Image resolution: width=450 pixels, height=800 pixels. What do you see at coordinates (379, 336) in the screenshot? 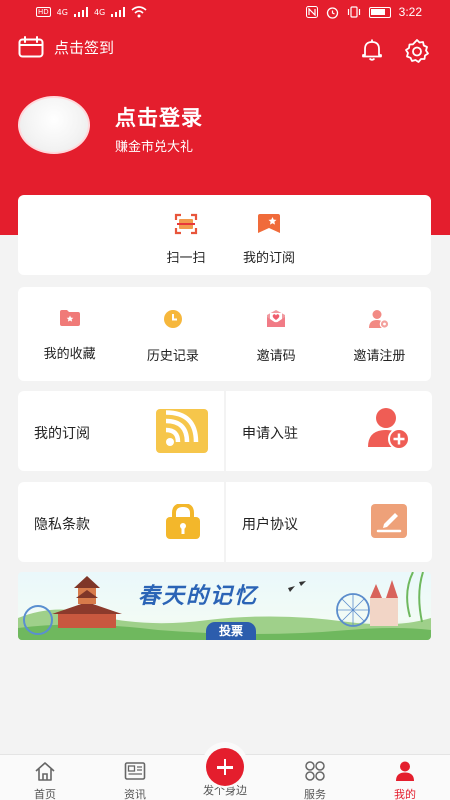
I see `invite-register-button: 邀请注册` at bounding box center [379, 336].